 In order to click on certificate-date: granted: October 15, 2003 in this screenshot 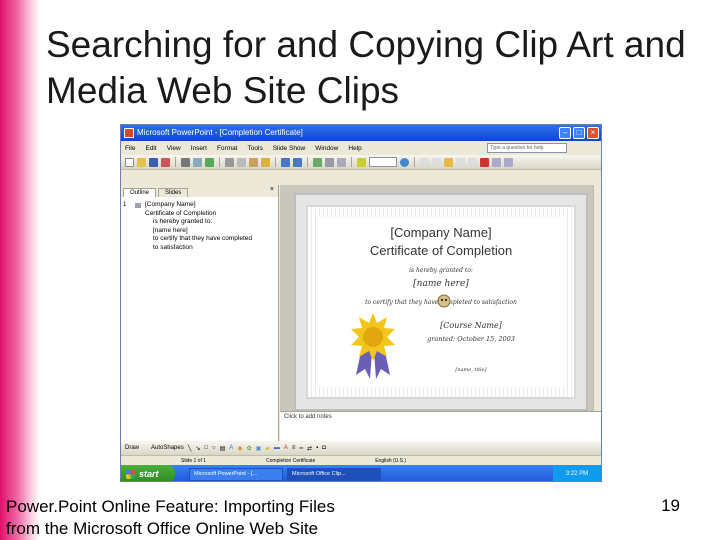, I will do `click(471, 339)`.